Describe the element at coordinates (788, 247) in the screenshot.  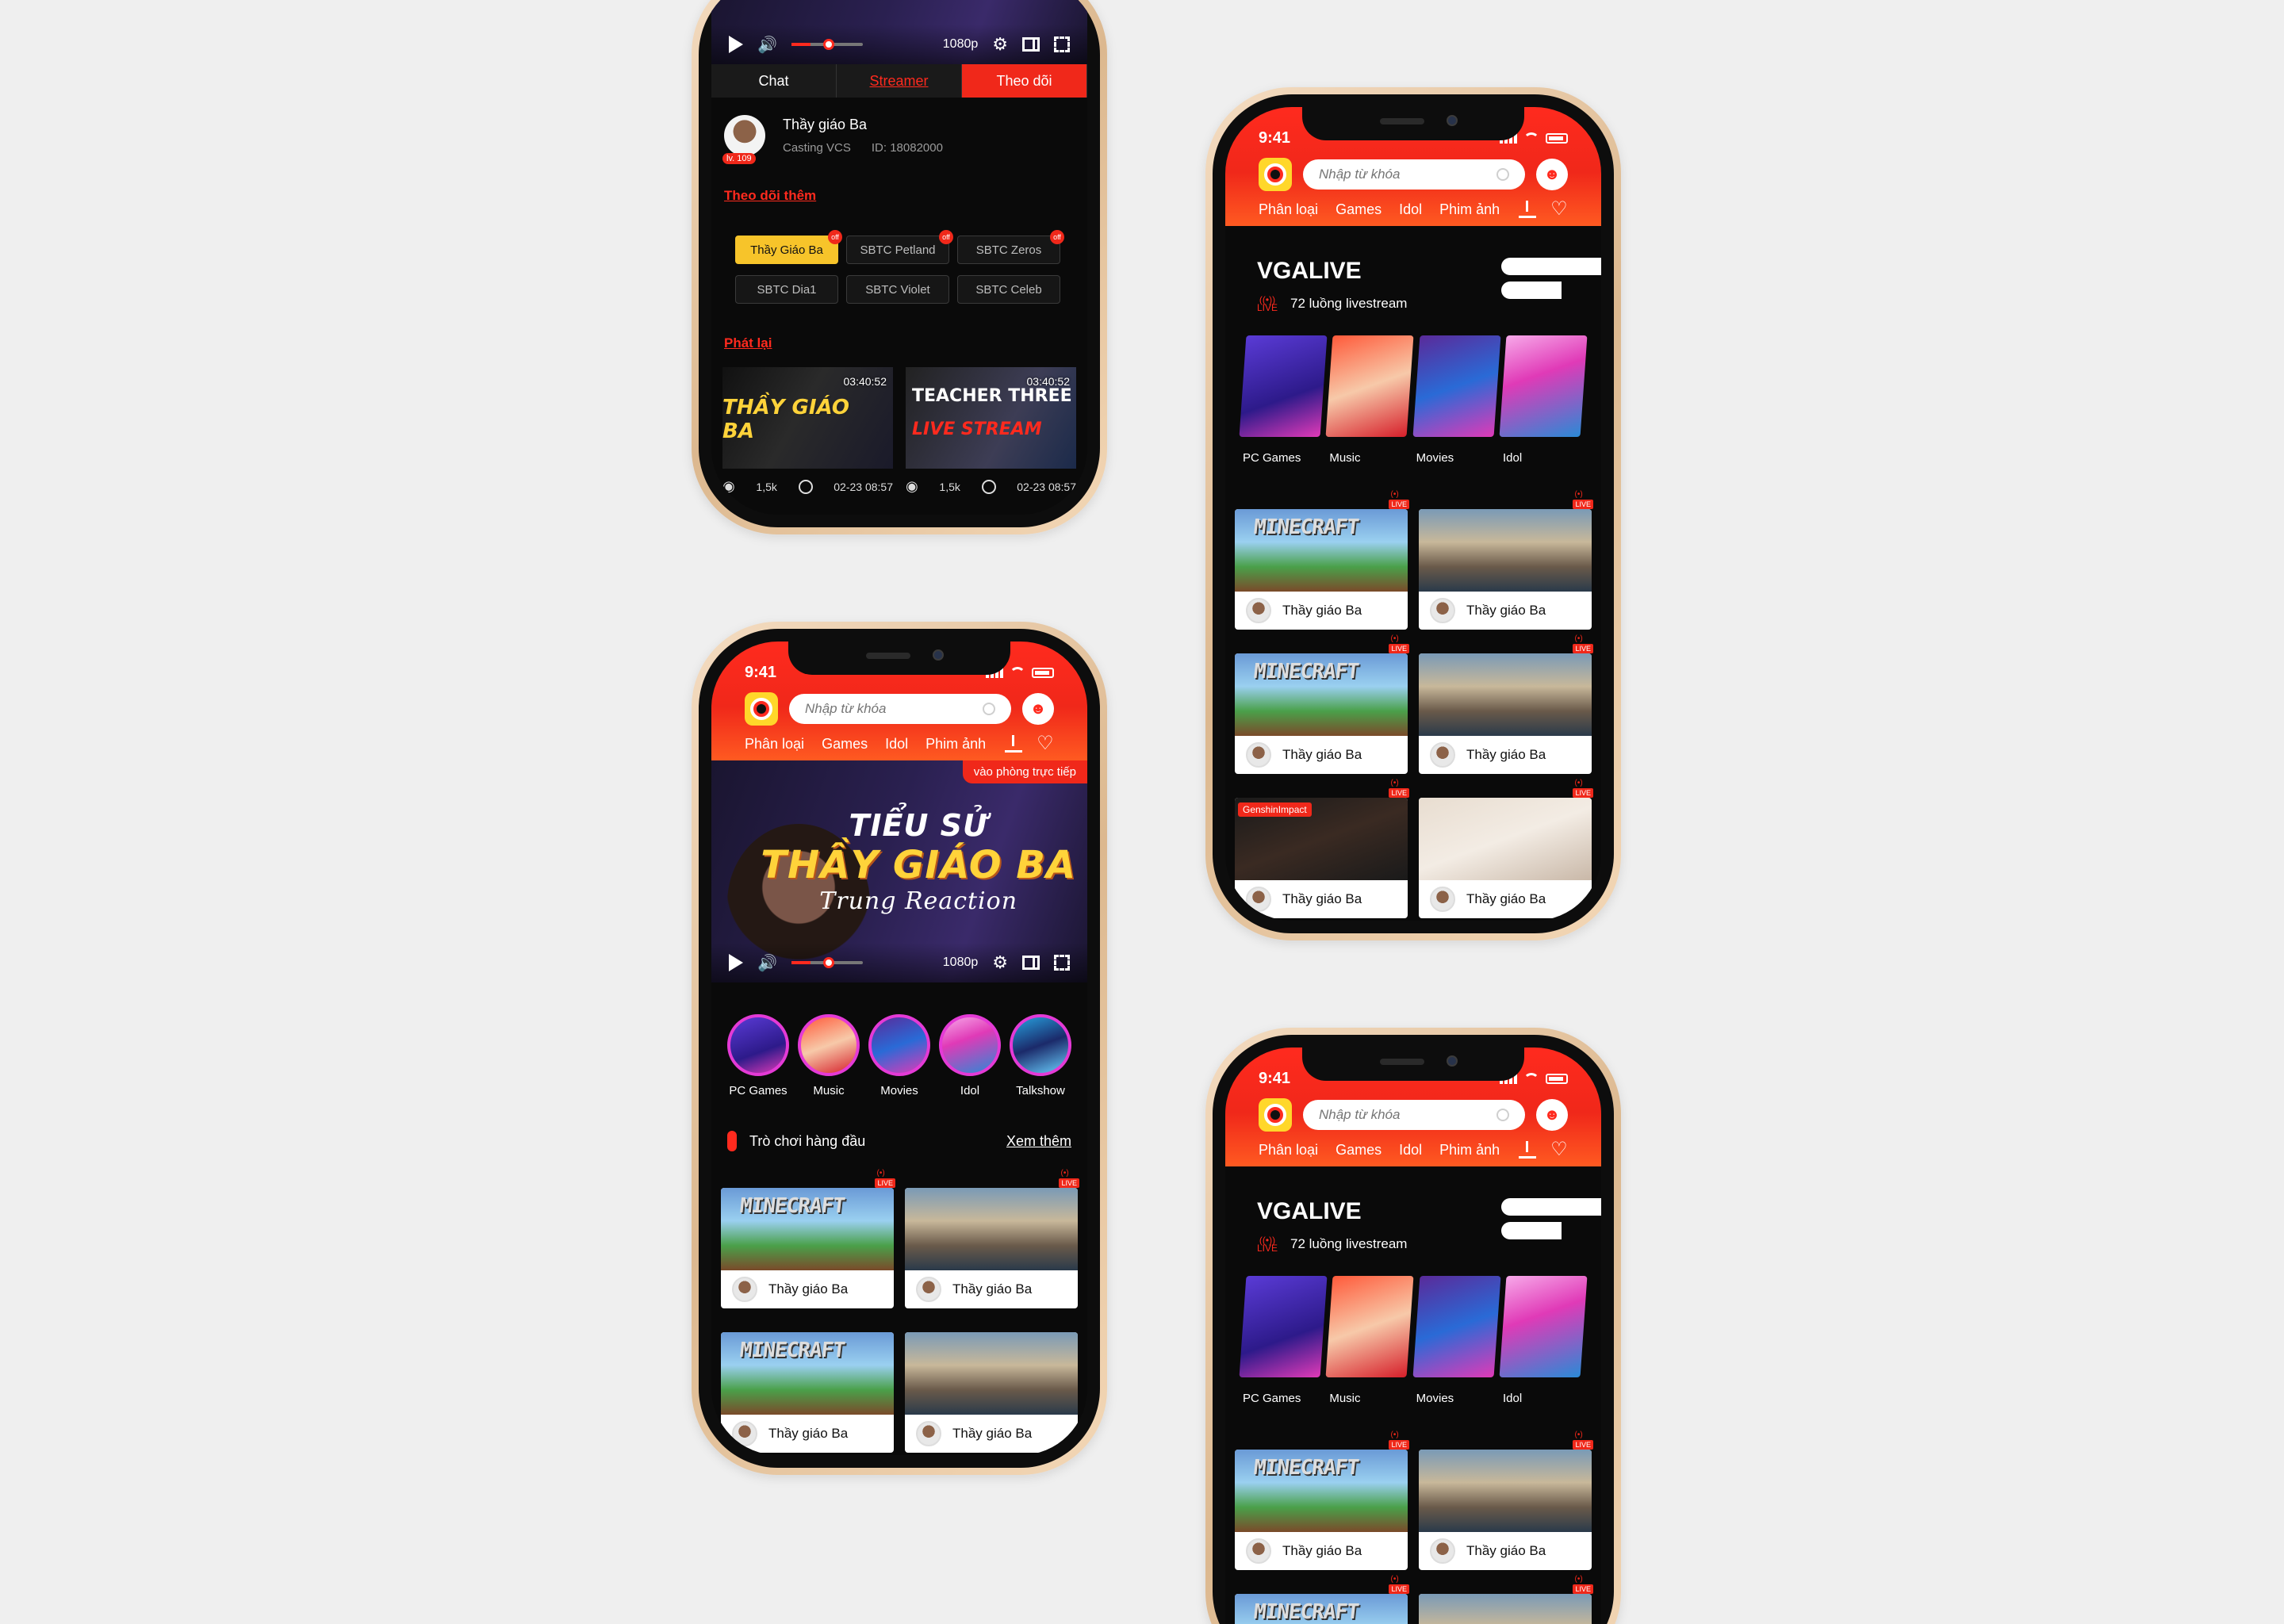
I see `follow-chip: Thầy Giáo Ba off` at that location.